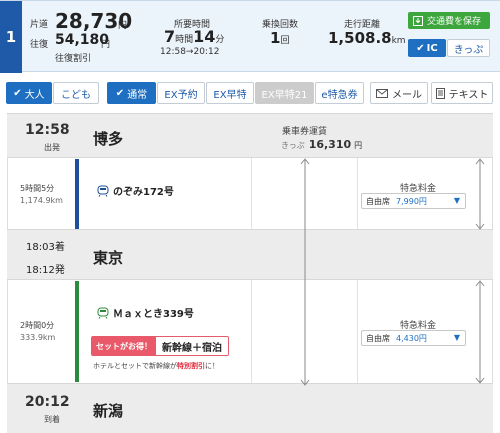  I want to click on fare-roundtrip-label: 往復, so click(39, 45).